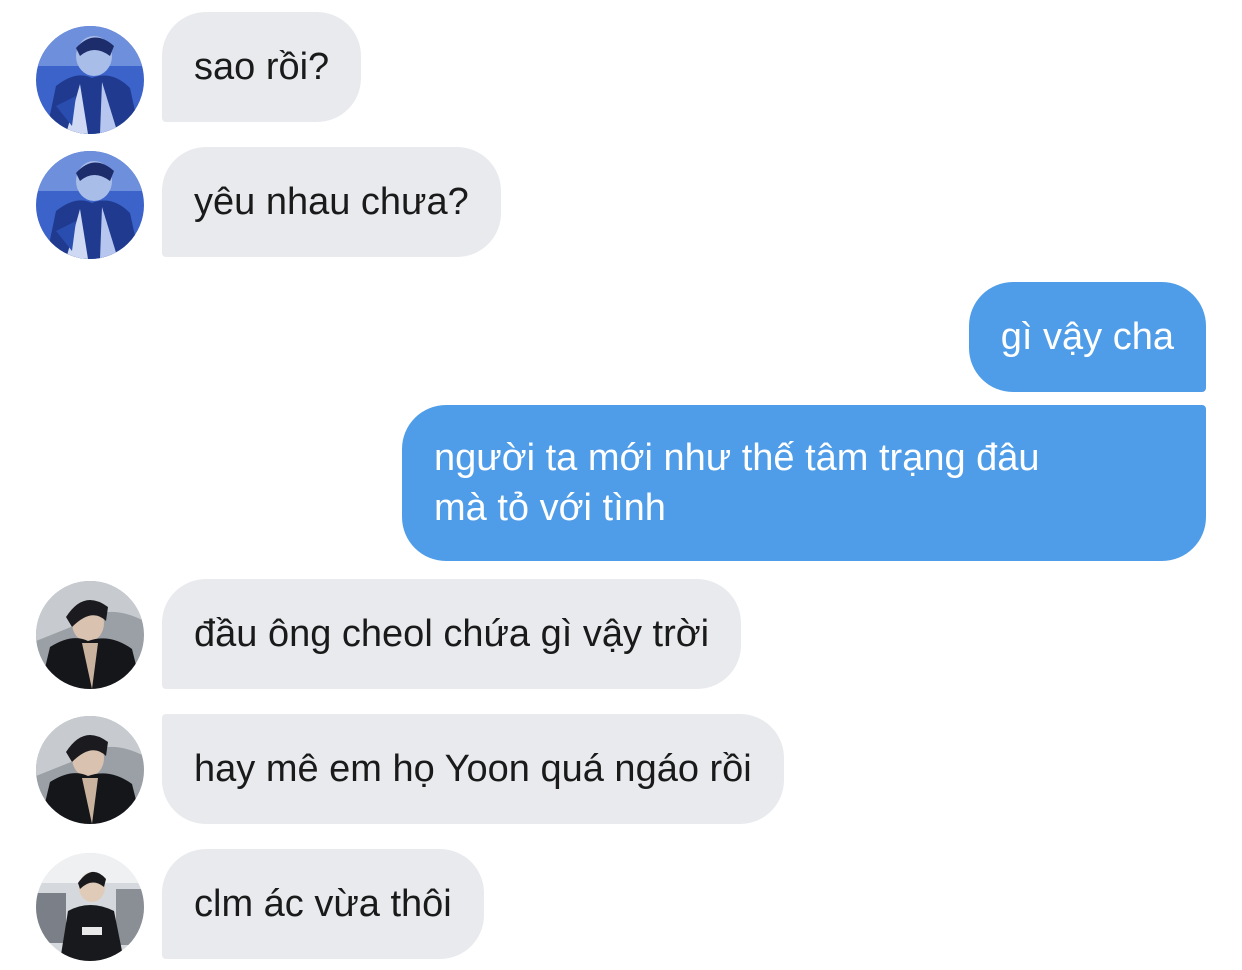 The height and width of the screenshot is (970, 1242). What do you see at coordinates (621, 203) in the screenshot?
I see `message-row: yêu nhau chưa?` at bounding box center [621, 203].